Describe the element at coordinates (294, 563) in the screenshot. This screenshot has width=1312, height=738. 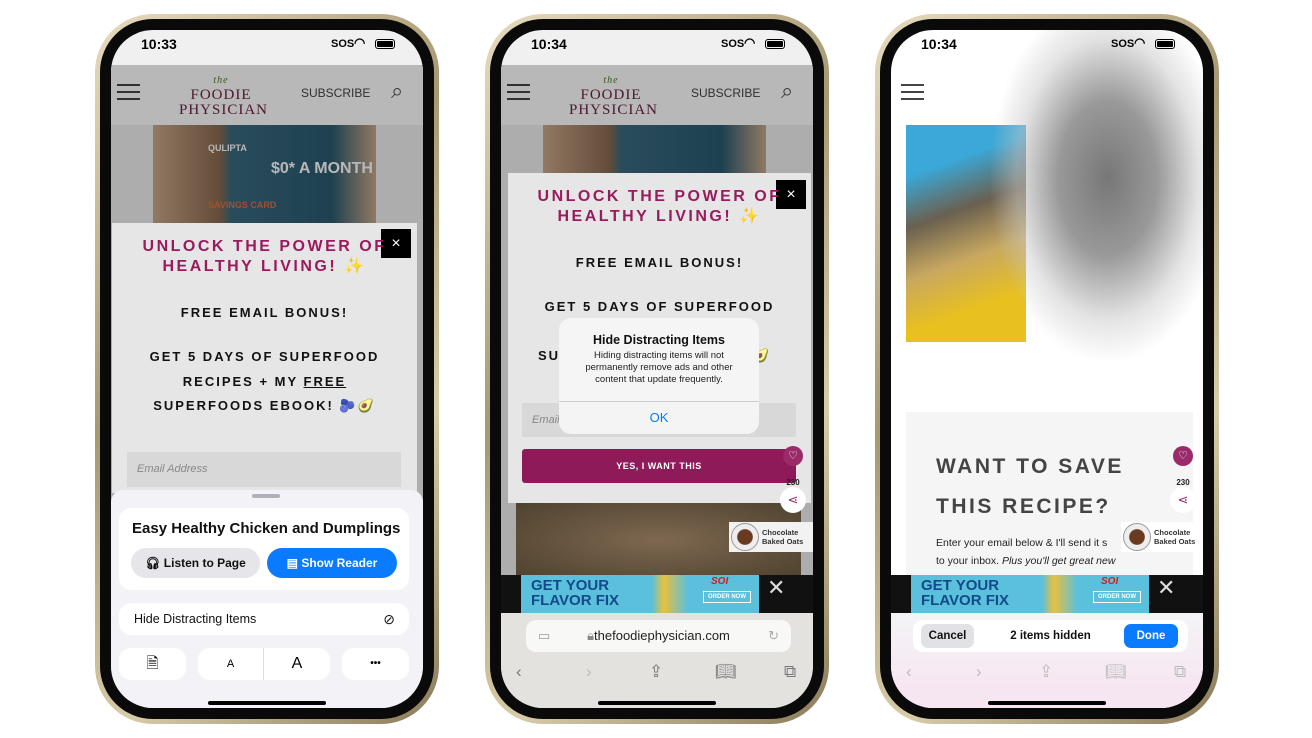
I see `reader-icon: ▤` at that location.